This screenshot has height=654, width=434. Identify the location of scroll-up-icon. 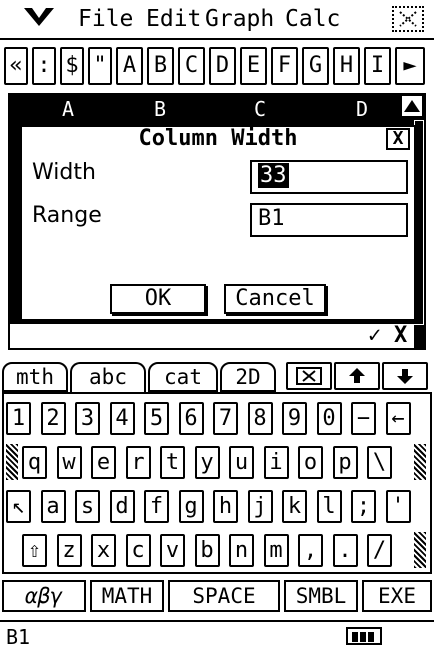
(412, 106).